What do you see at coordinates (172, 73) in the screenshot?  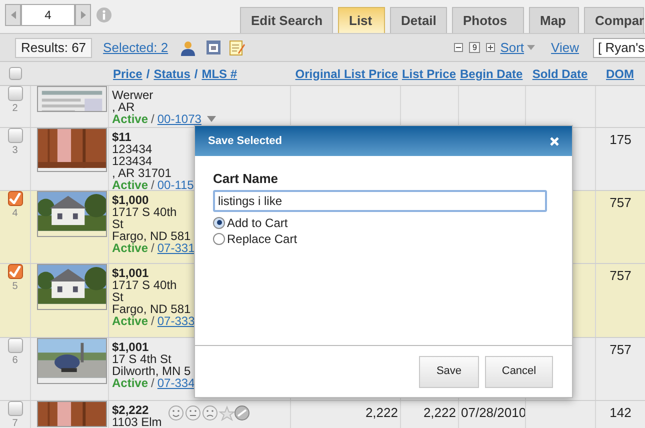 I see `column-header-link: Status` at bounding box center [172, 73].